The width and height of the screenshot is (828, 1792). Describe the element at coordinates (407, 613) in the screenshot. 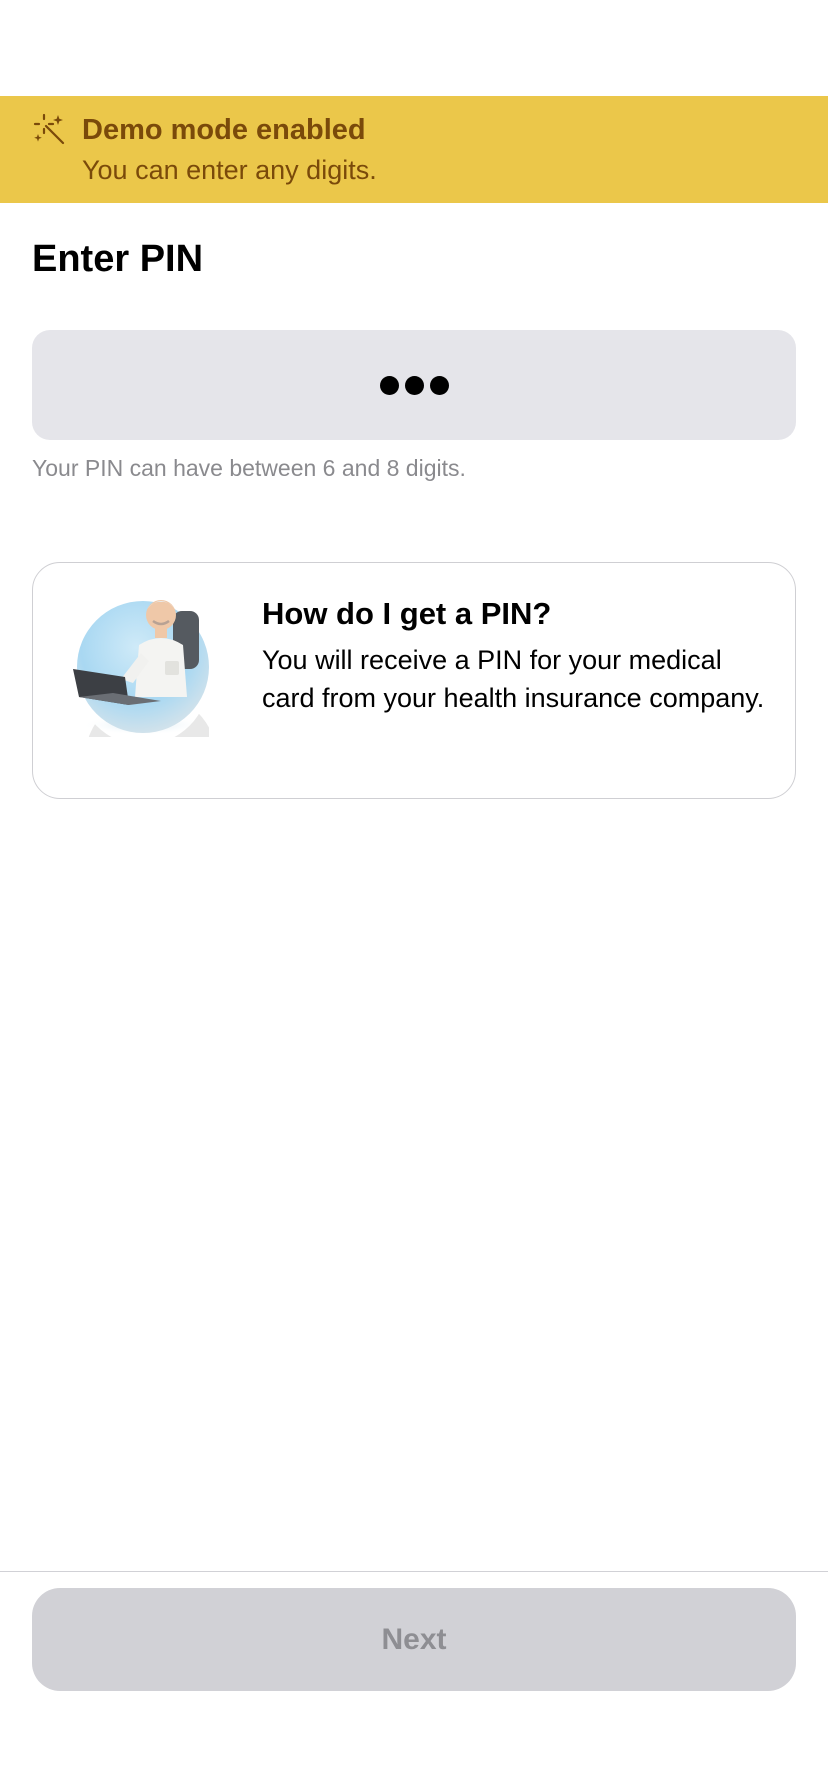

I see `info-card-title: How do I get a PIN?` at that location.